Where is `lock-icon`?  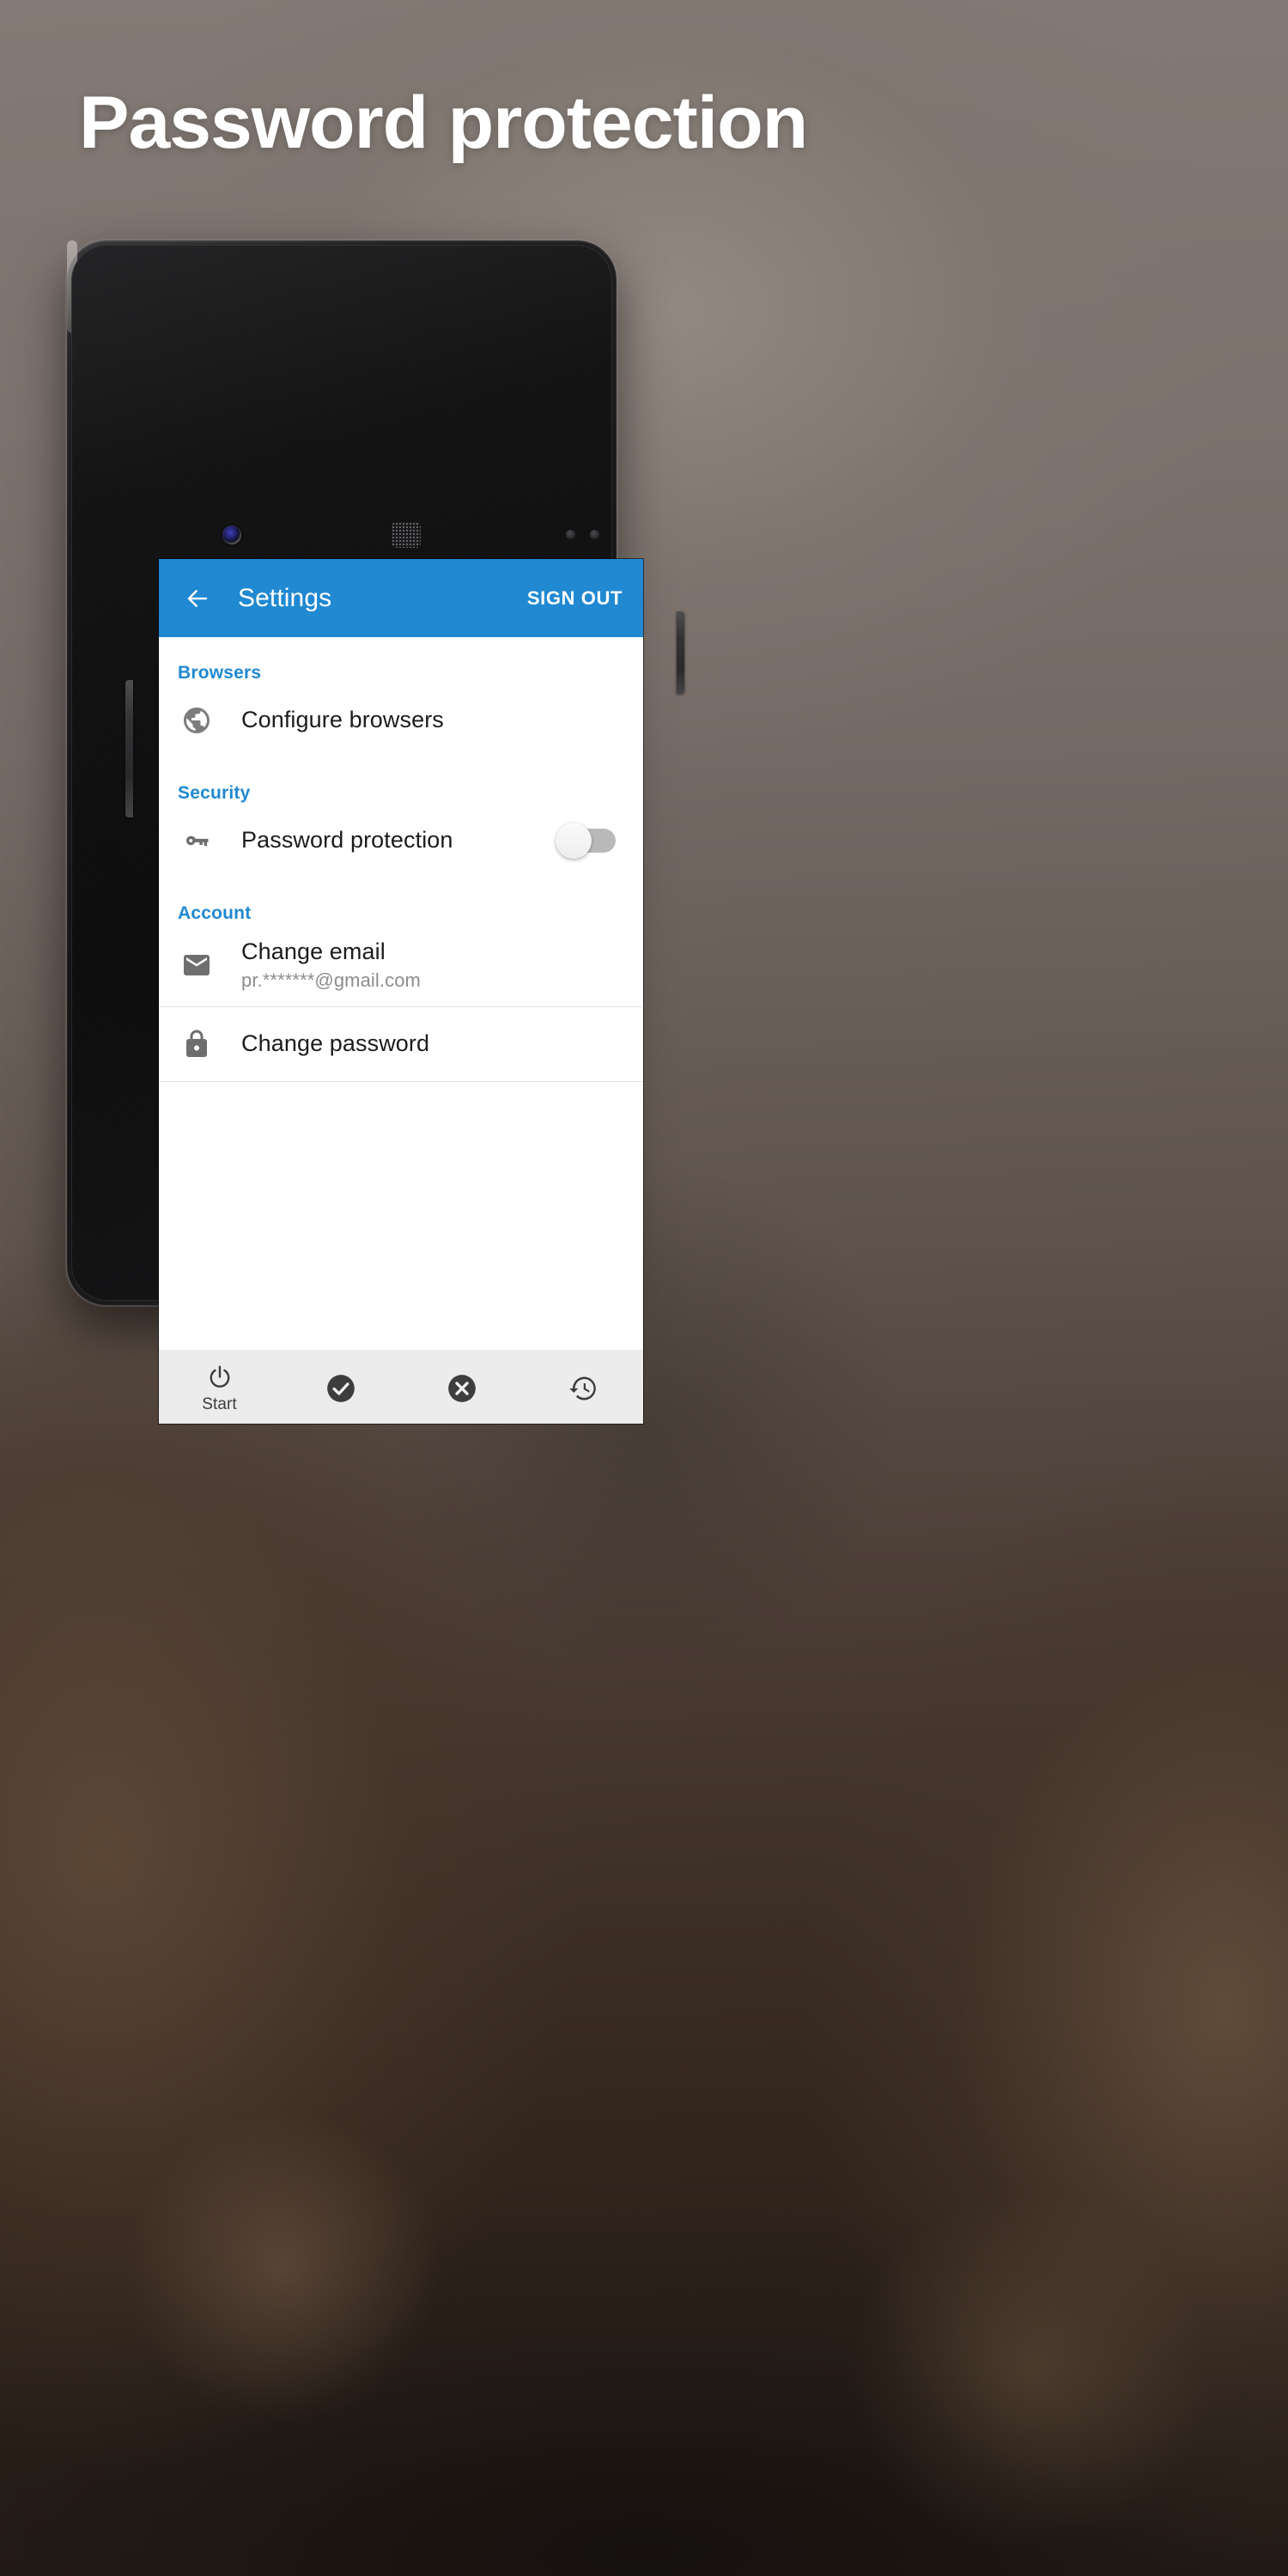
lock-icon is located at coordinates (203, 1045).